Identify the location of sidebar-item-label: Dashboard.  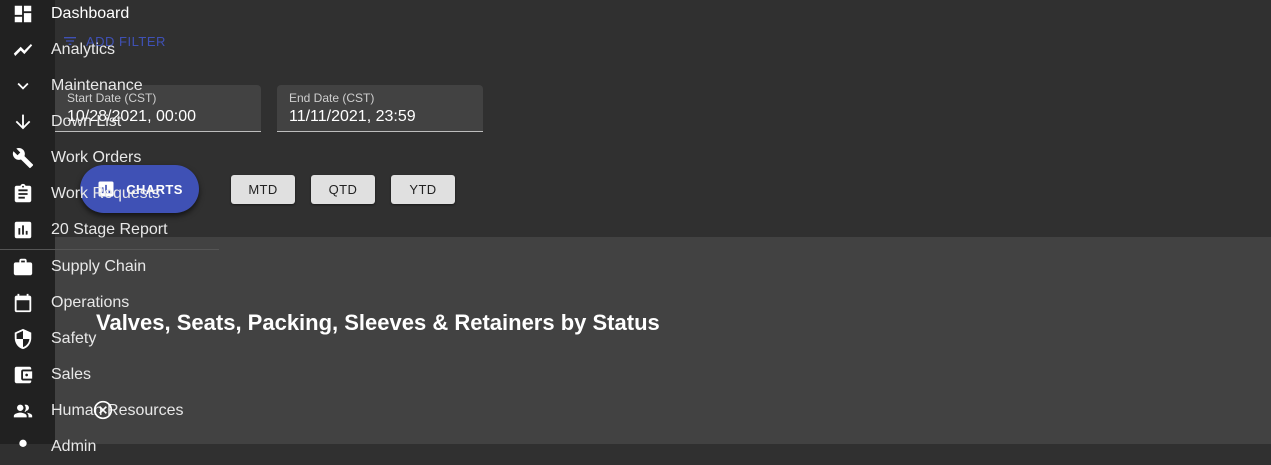
(90, 13).